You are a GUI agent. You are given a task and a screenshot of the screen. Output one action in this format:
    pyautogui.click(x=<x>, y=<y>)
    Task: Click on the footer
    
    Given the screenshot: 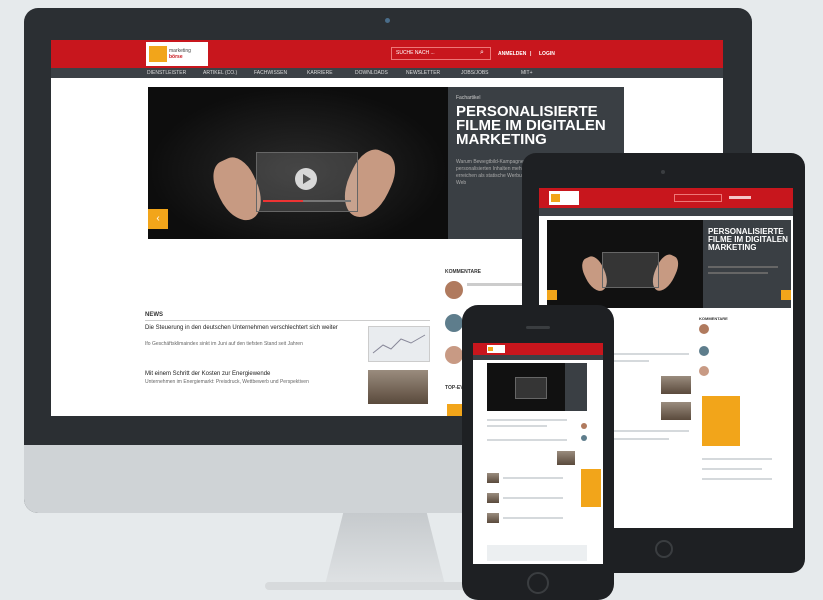 What is the action you would take?
    pyautogui.click(x=537, y=553)
    